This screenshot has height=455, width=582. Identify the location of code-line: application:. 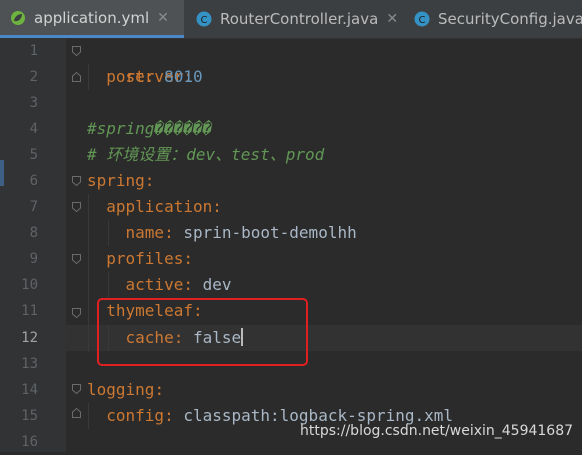
(154, 207).